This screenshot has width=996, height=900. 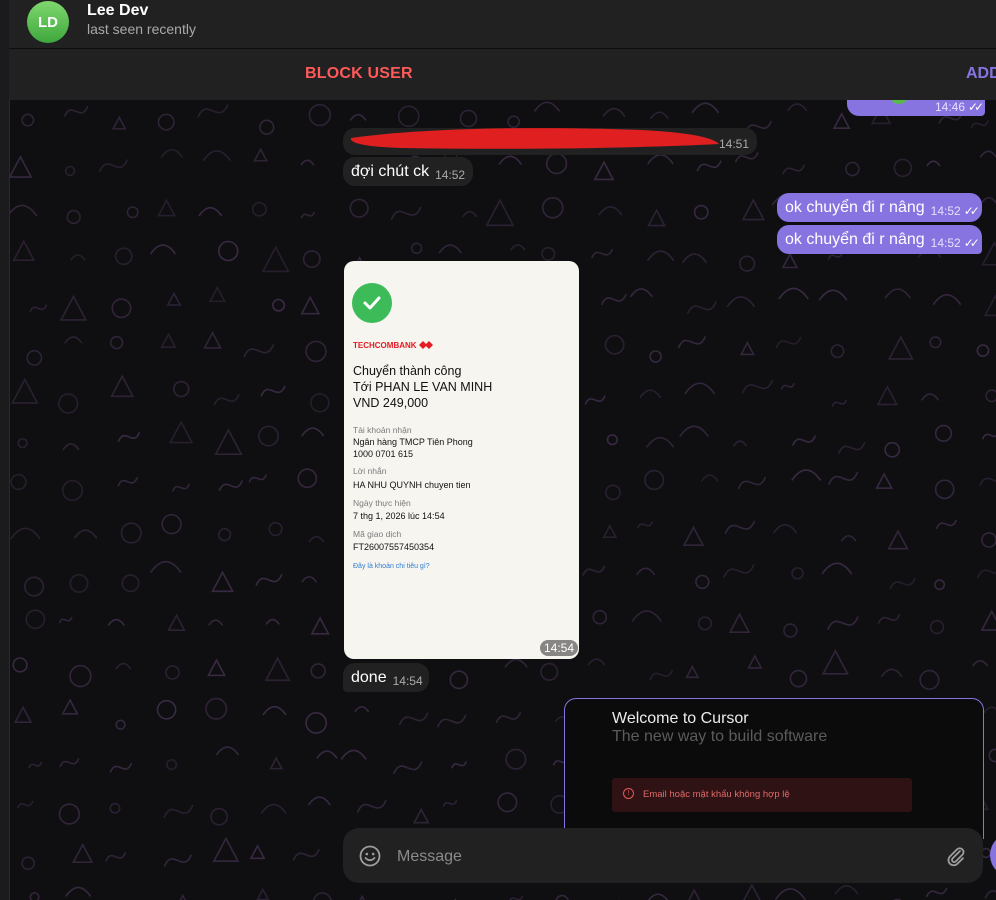 I want to click on message-bubble-incoming: done 14:54, so click(x=386, y=677).